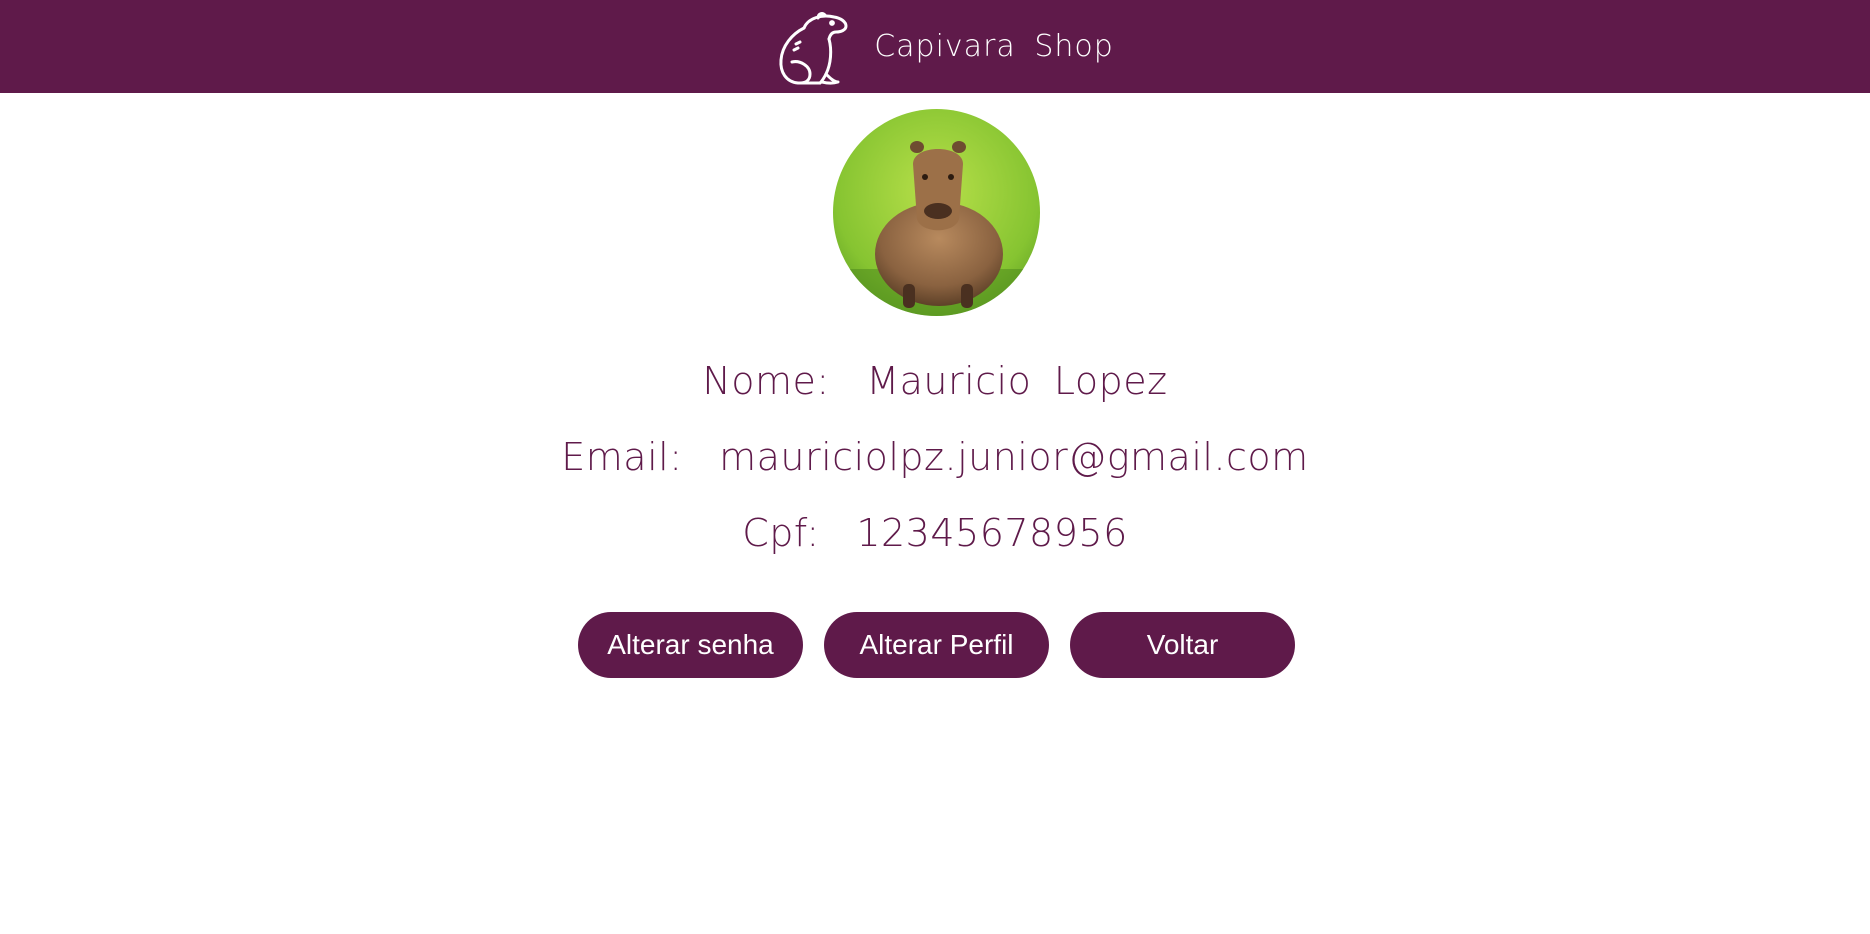  I want to click on profile-cpf-row: Cpf: 12345678956, so click(935, 533).